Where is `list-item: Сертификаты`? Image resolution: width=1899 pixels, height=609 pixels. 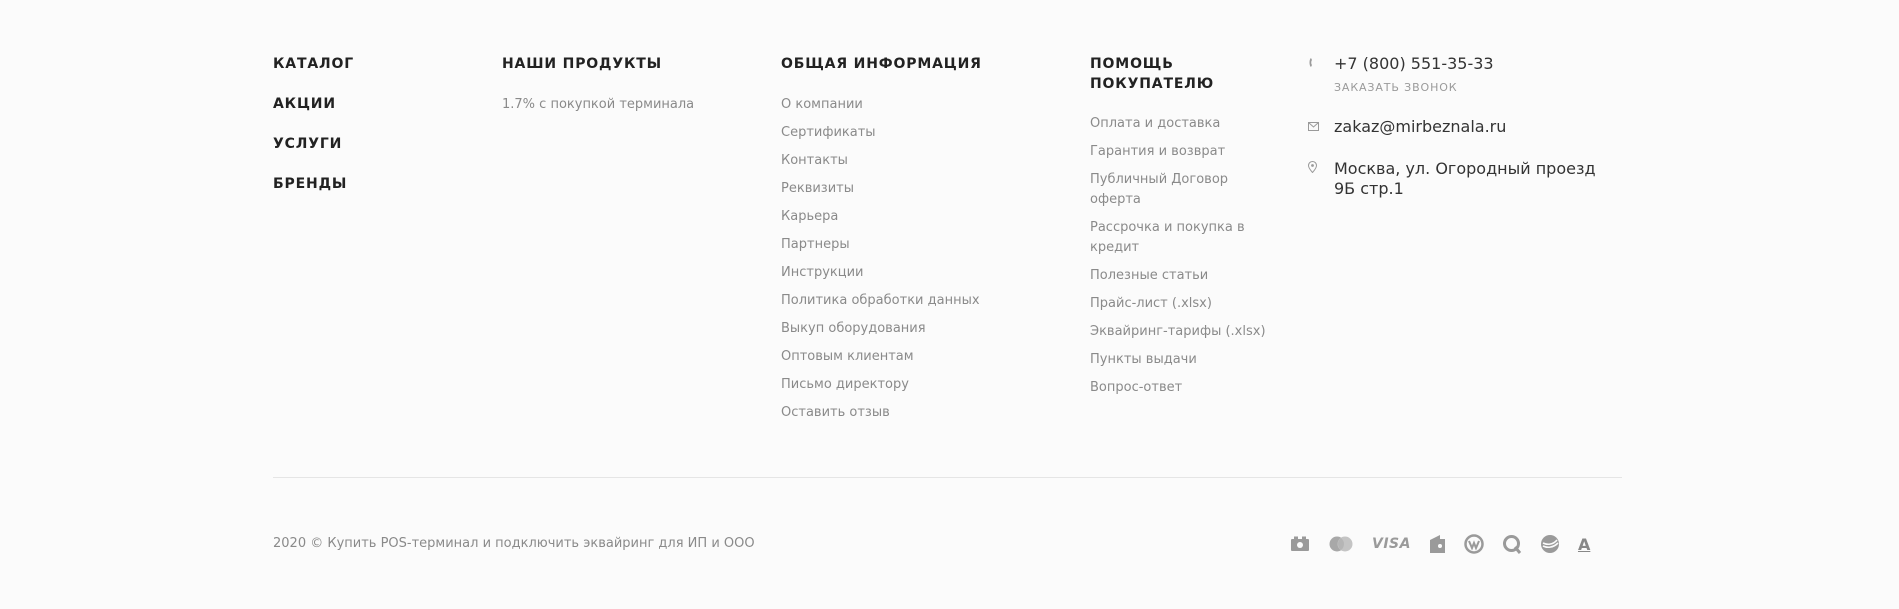
list-item: Сертификаты is located at coordinates (880, 137).